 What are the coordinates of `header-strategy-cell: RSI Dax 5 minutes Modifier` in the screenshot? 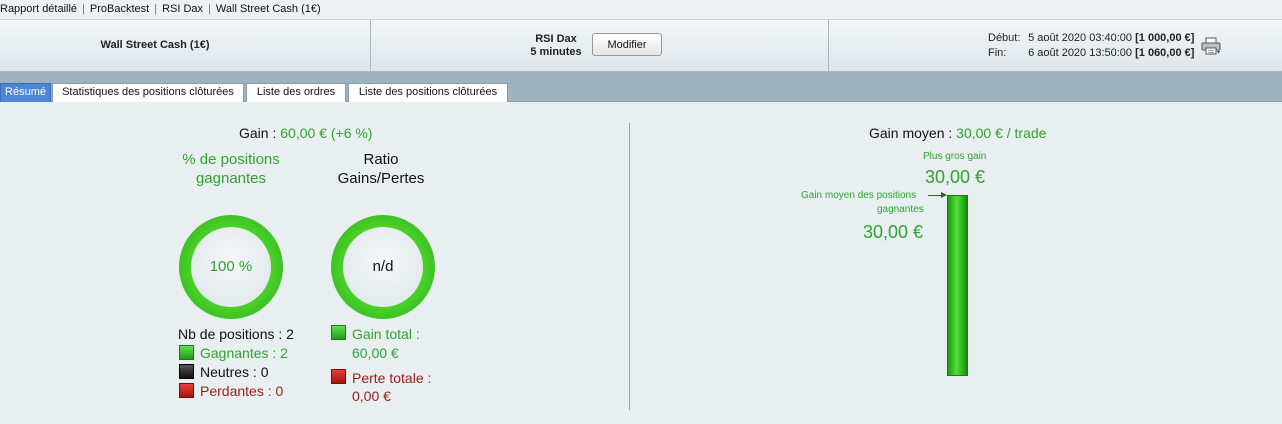 It's located at (600, 45).